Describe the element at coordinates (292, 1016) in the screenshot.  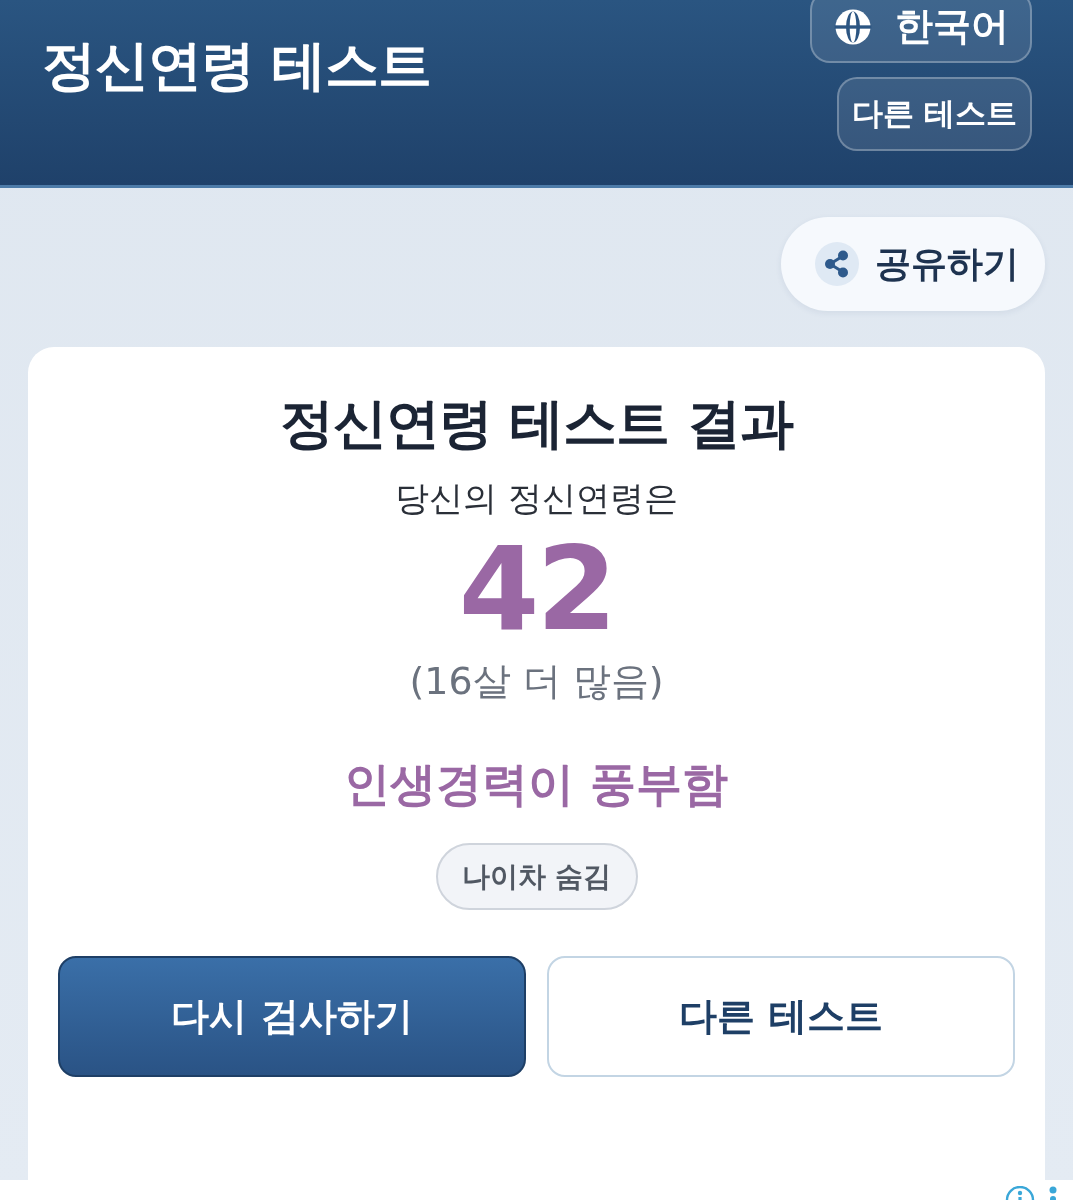
I see `retake-button: 다시 검사하기` at that location.